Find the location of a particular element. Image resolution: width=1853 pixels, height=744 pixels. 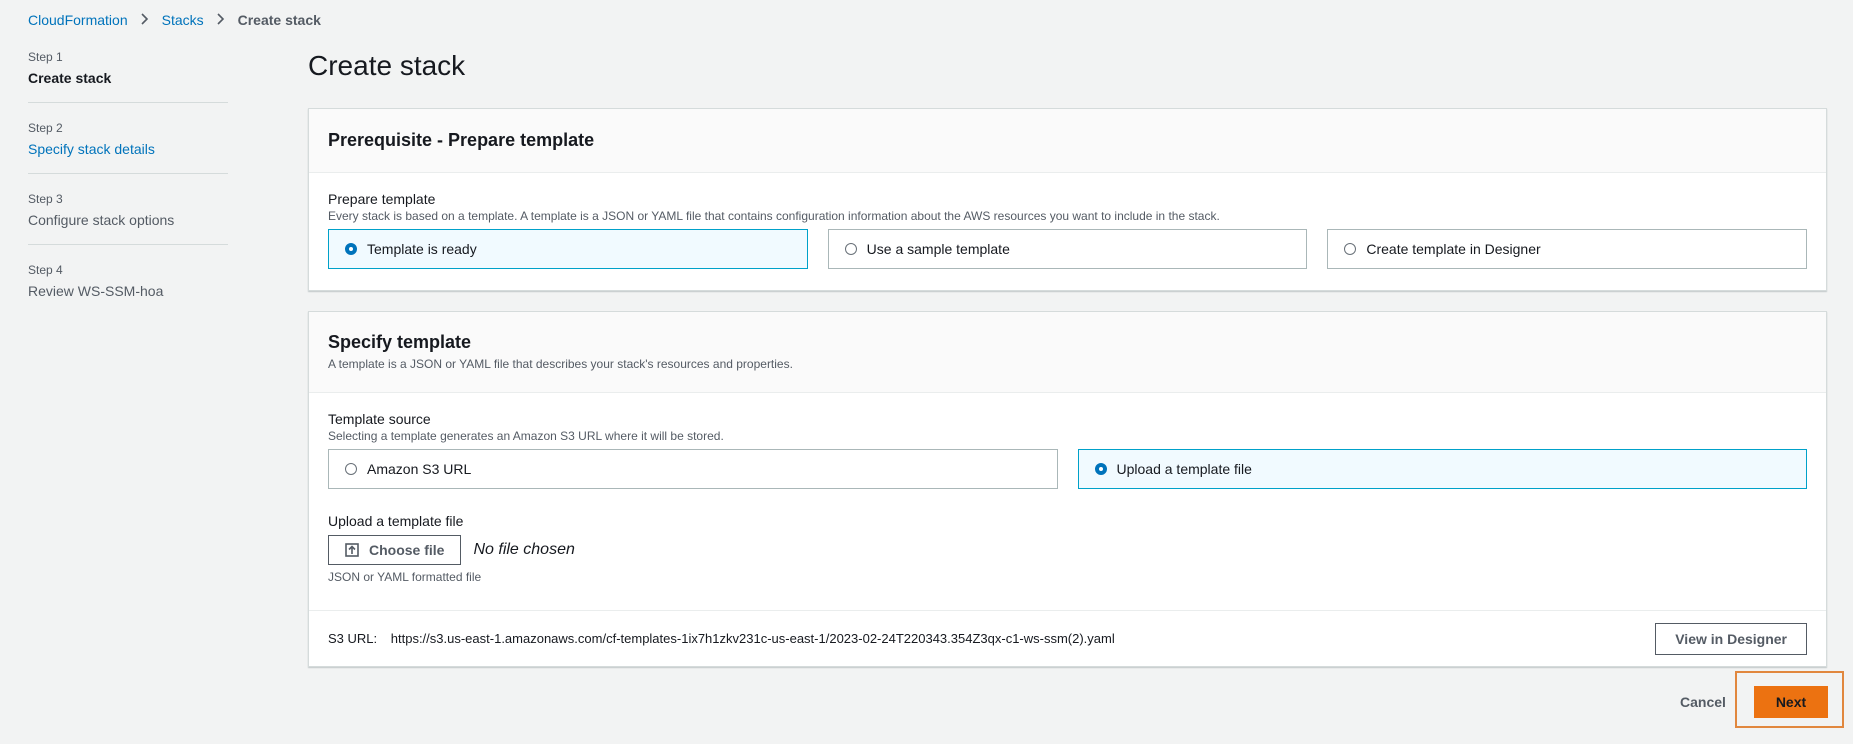

choose-file-label: Choose file is located at coordinates (407, 550).